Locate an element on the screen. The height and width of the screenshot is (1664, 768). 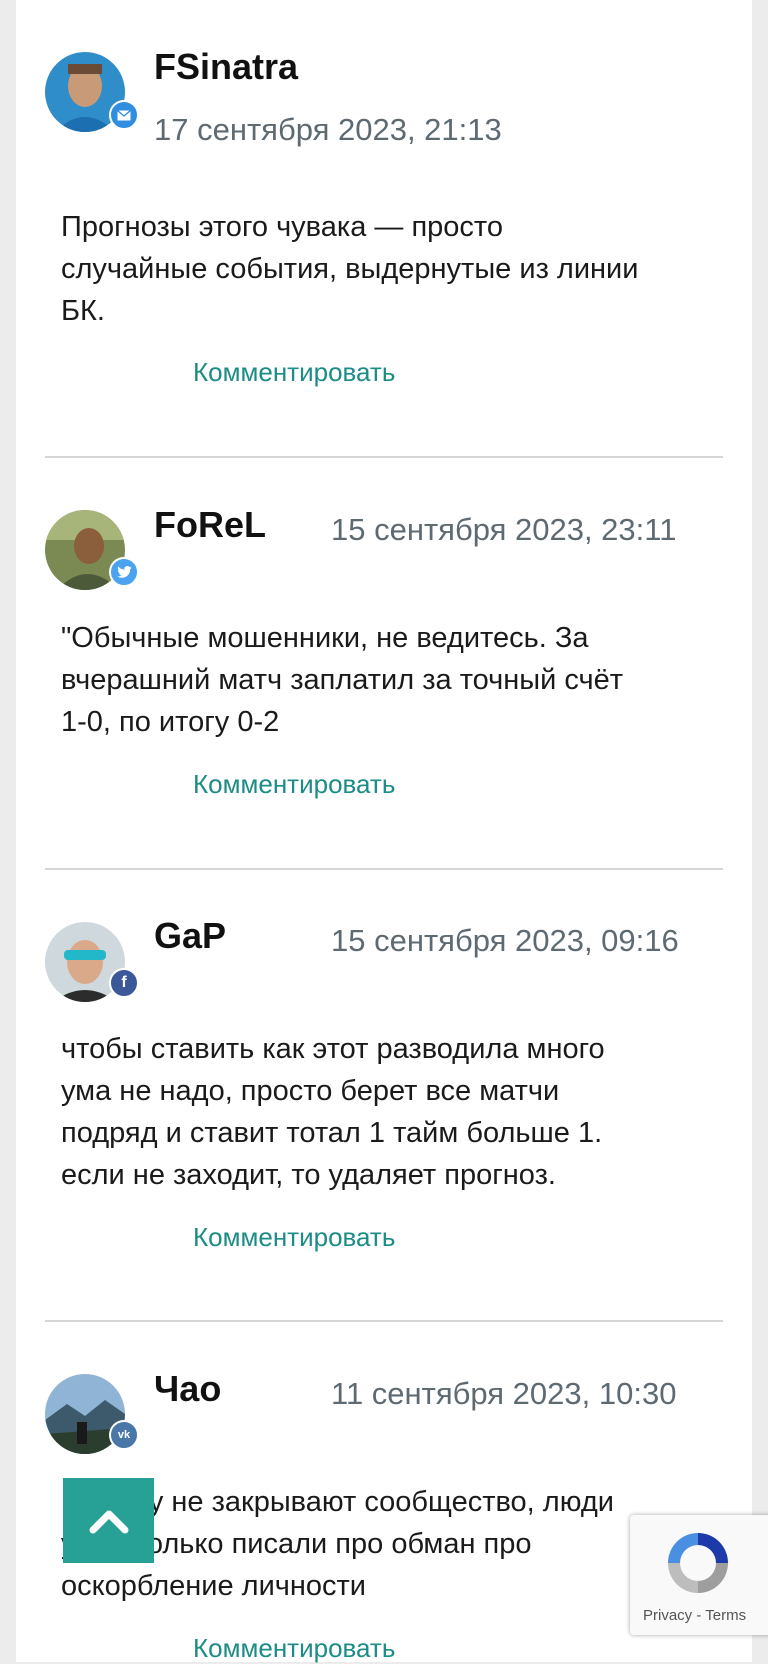
recaptcha-links: Privacy - Terms is located at coordinates (695, 1615).